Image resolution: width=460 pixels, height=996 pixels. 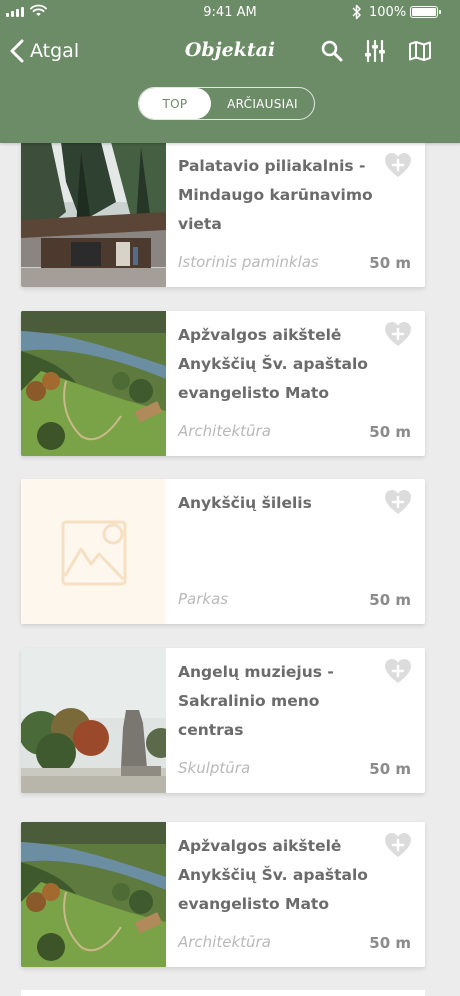 I want to click on back-button: Atgal, so click(x=44, y=51).